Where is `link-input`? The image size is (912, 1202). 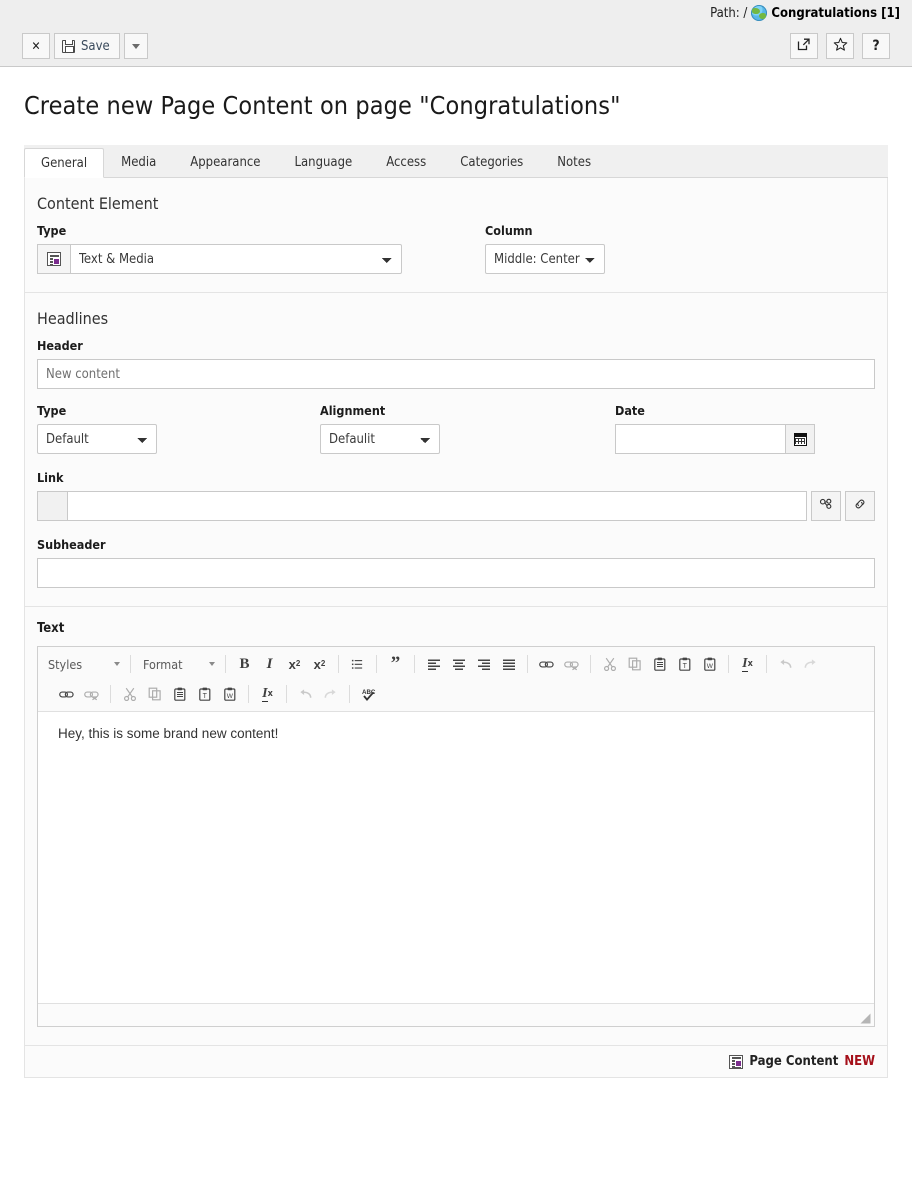 link-input is located at coordinates (437, 506).